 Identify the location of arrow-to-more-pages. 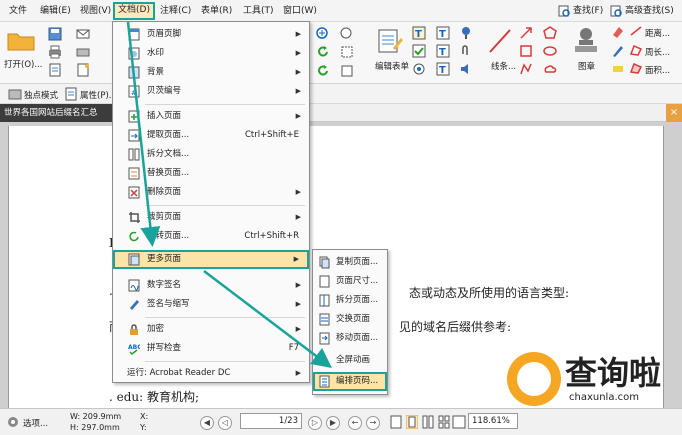
(143, 134).